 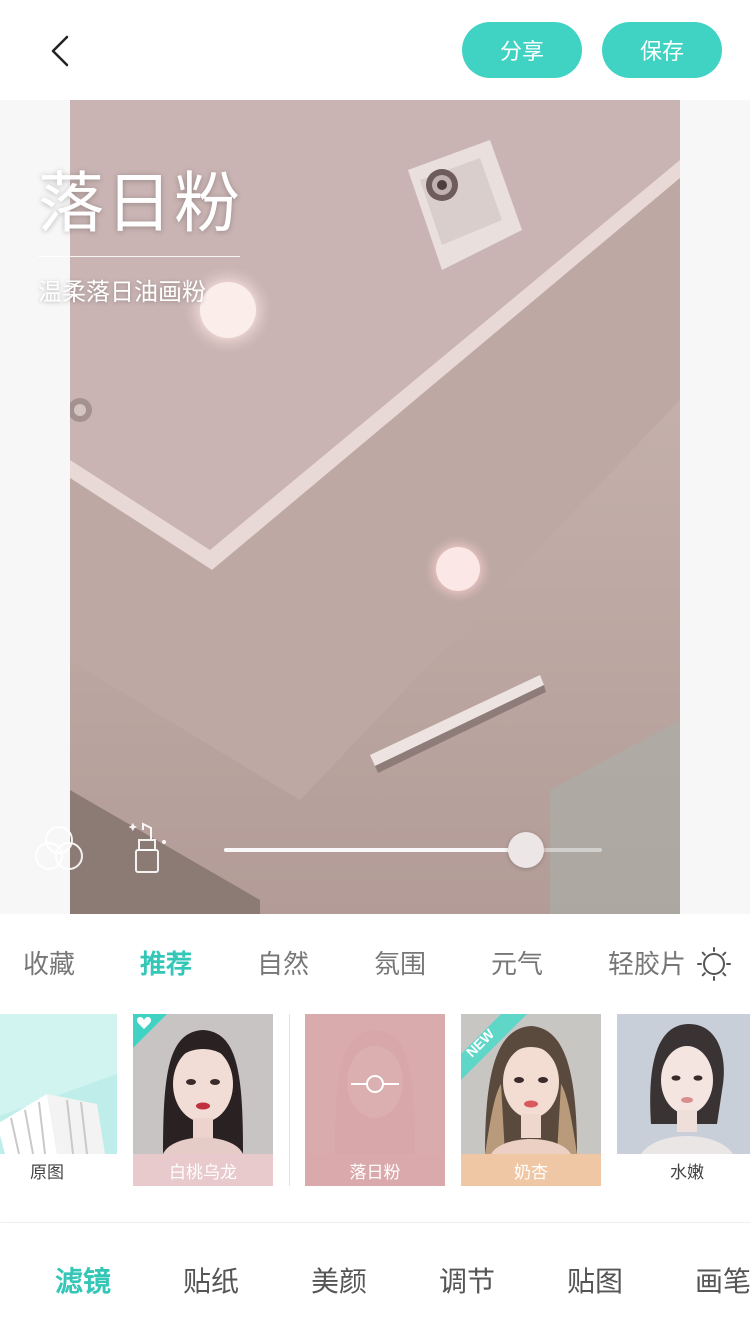 I want to click on back-button, so click(x=60, y=51).